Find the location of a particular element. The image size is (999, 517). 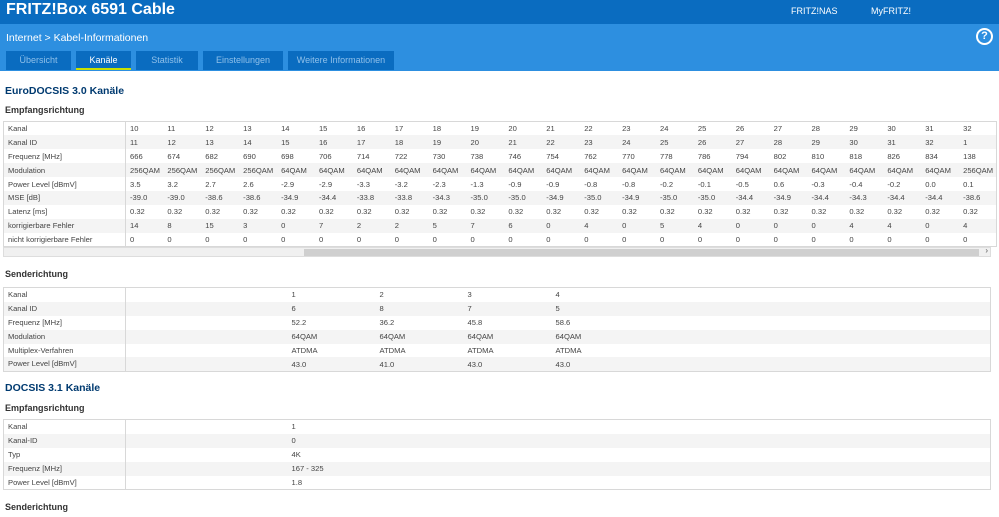

table-row: Power Level [dBmV] 1.8 is located at coordinates (497, 482).